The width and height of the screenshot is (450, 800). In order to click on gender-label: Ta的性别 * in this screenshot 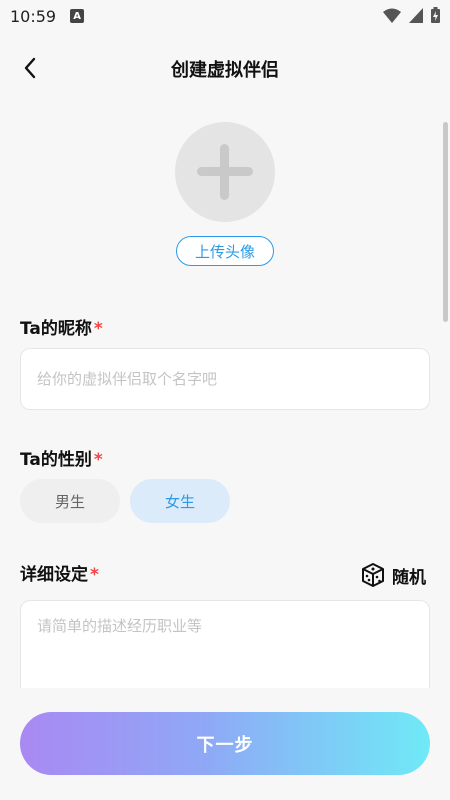, I will do `click(61, 457)`.